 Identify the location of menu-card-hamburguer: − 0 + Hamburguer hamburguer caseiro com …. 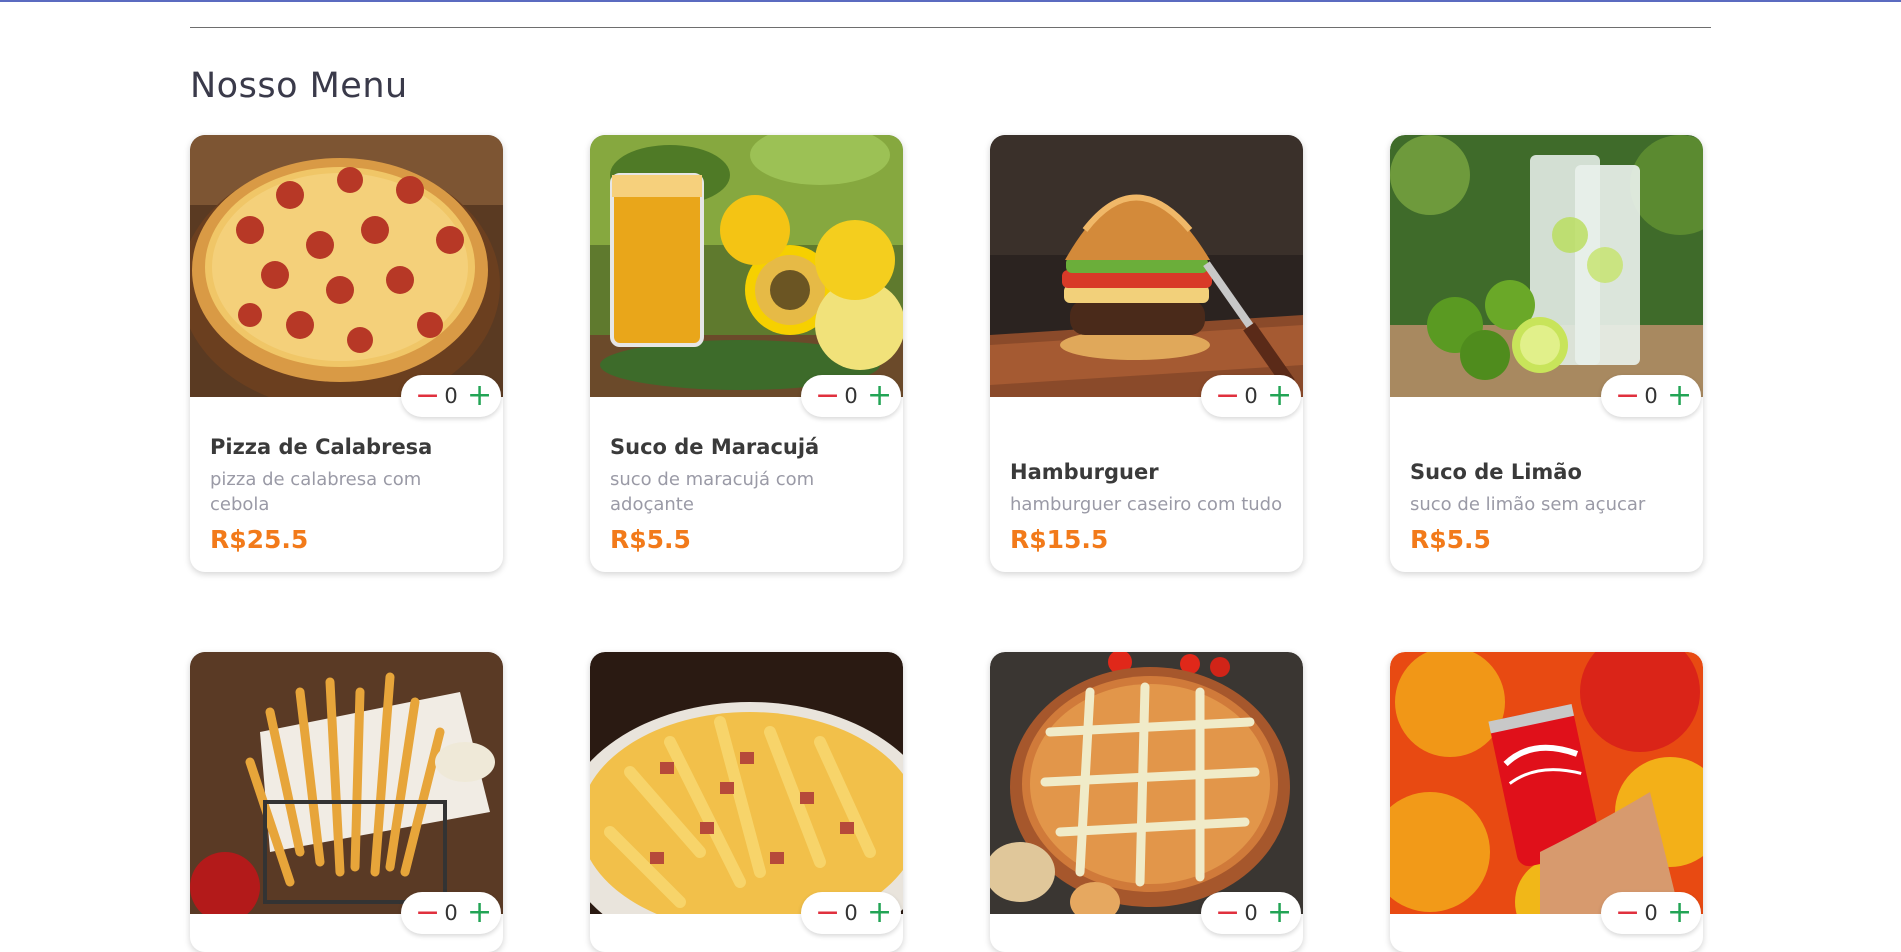
(1146, 353).